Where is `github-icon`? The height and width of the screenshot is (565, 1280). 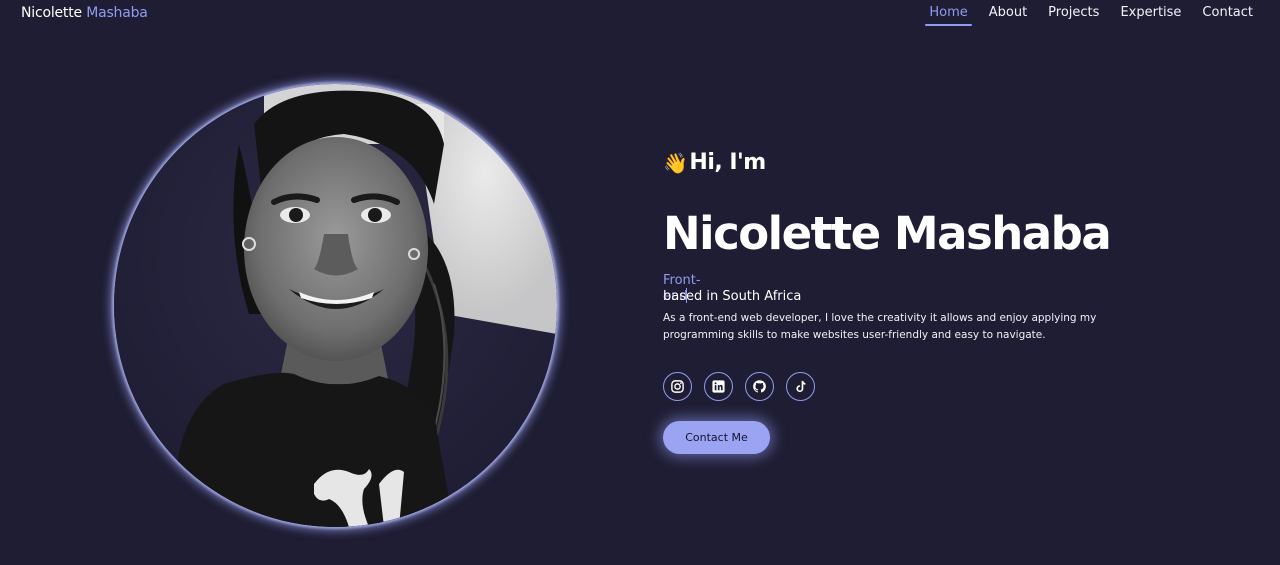
github-icon is located at coordinates (759, 386).